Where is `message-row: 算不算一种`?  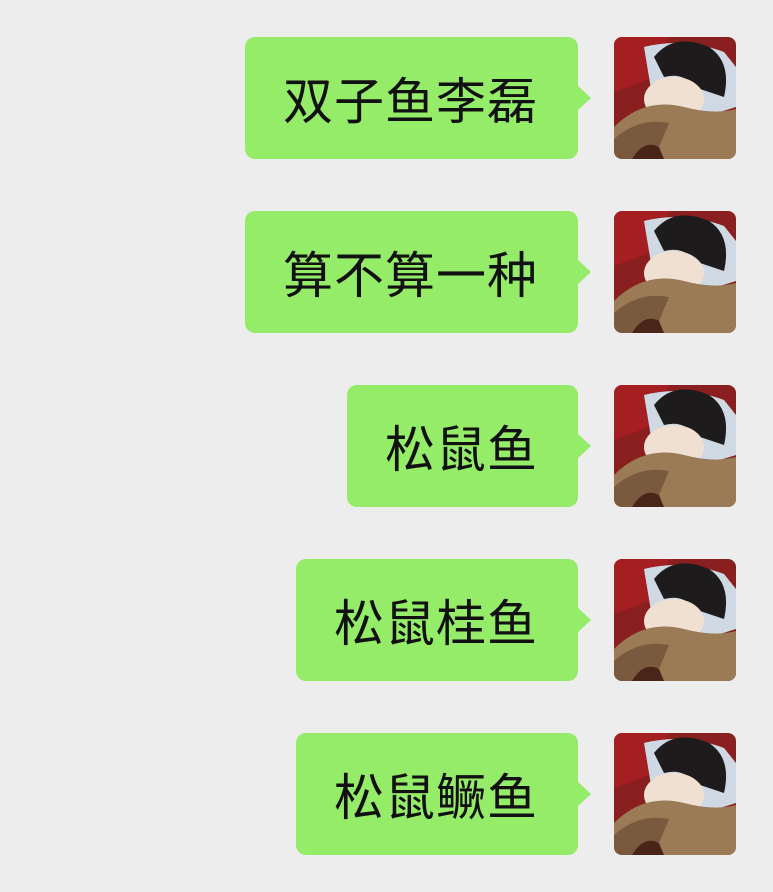
message-row: 算不算一种 is located at coordinates (490, 272).